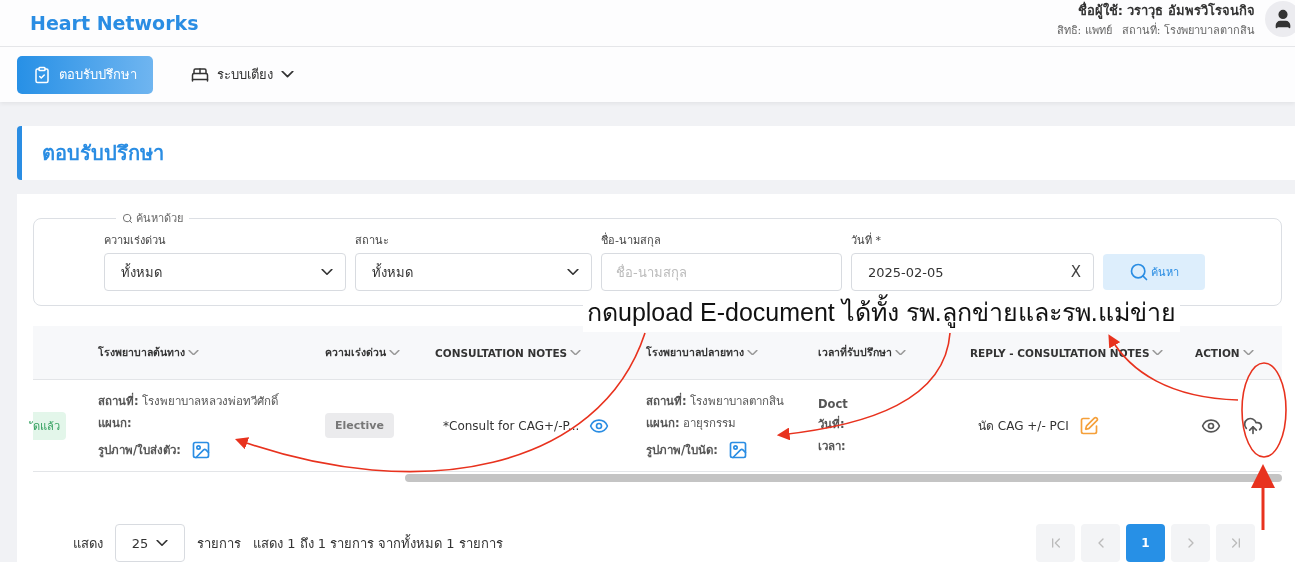  What do you see at coordinates (1280, 19) in the screenshot?
I see `avatar-icon` at bounding box center [1280, 19].